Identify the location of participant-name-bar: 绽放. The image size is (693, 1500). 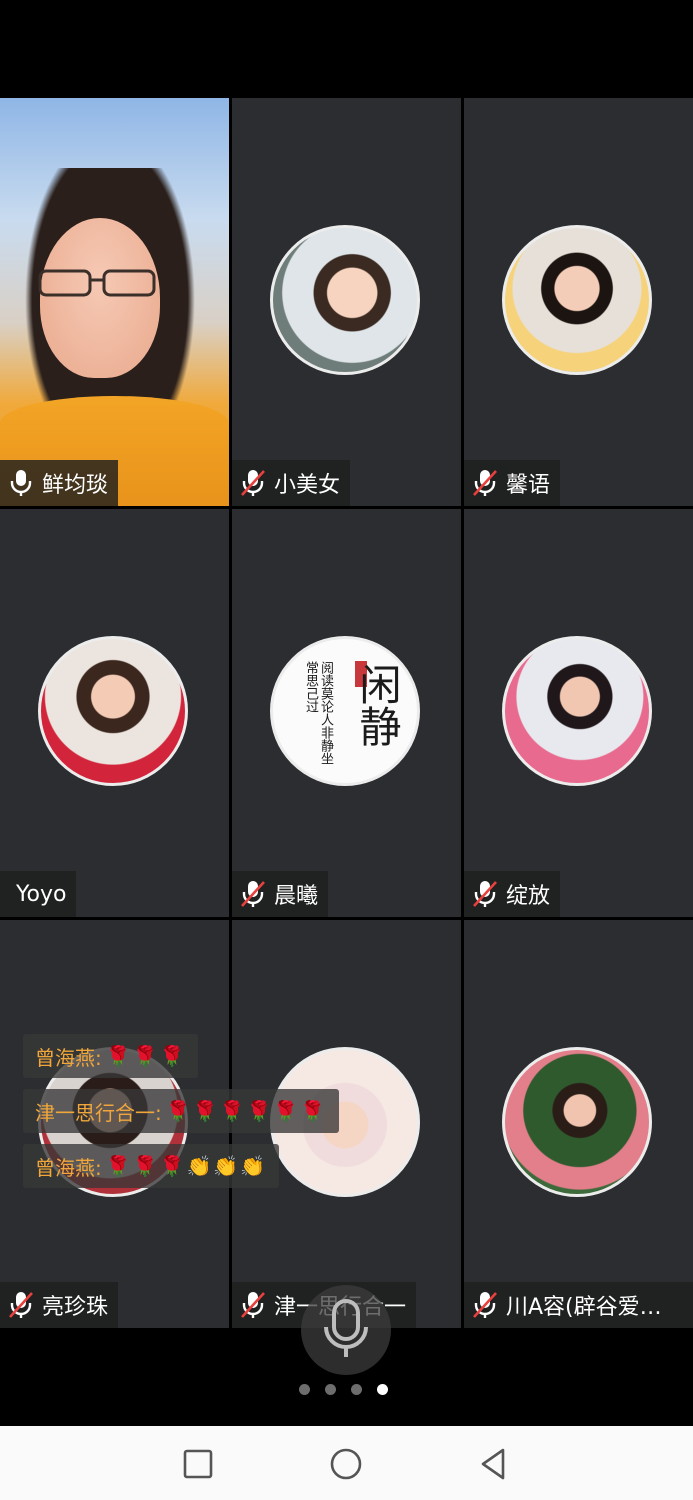
(512, 894).